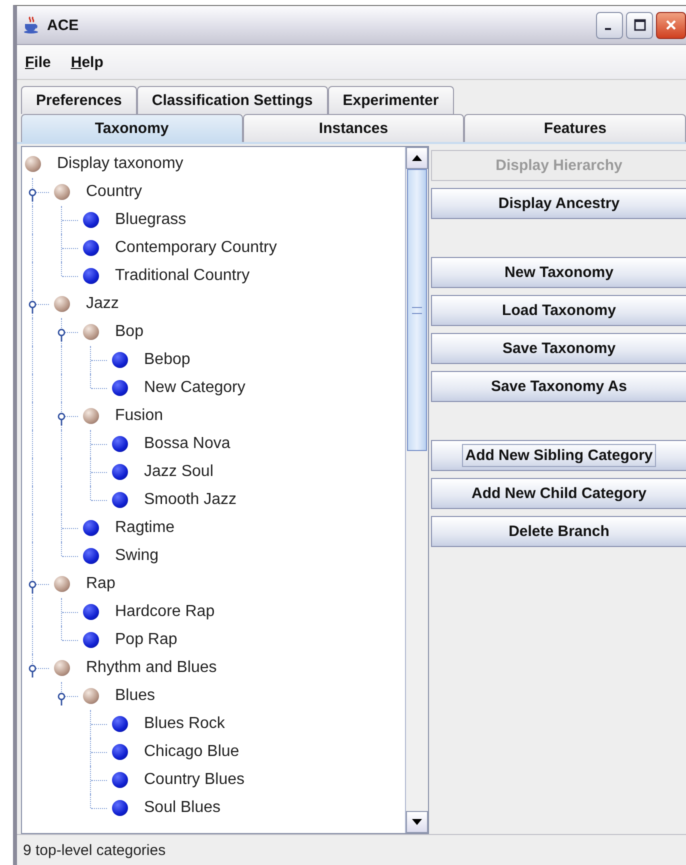 The width and height of the screenshot is (686, 865). Describe the element at coordinates (416, 490) in the screenshot. I see `scrollbar` at that location.